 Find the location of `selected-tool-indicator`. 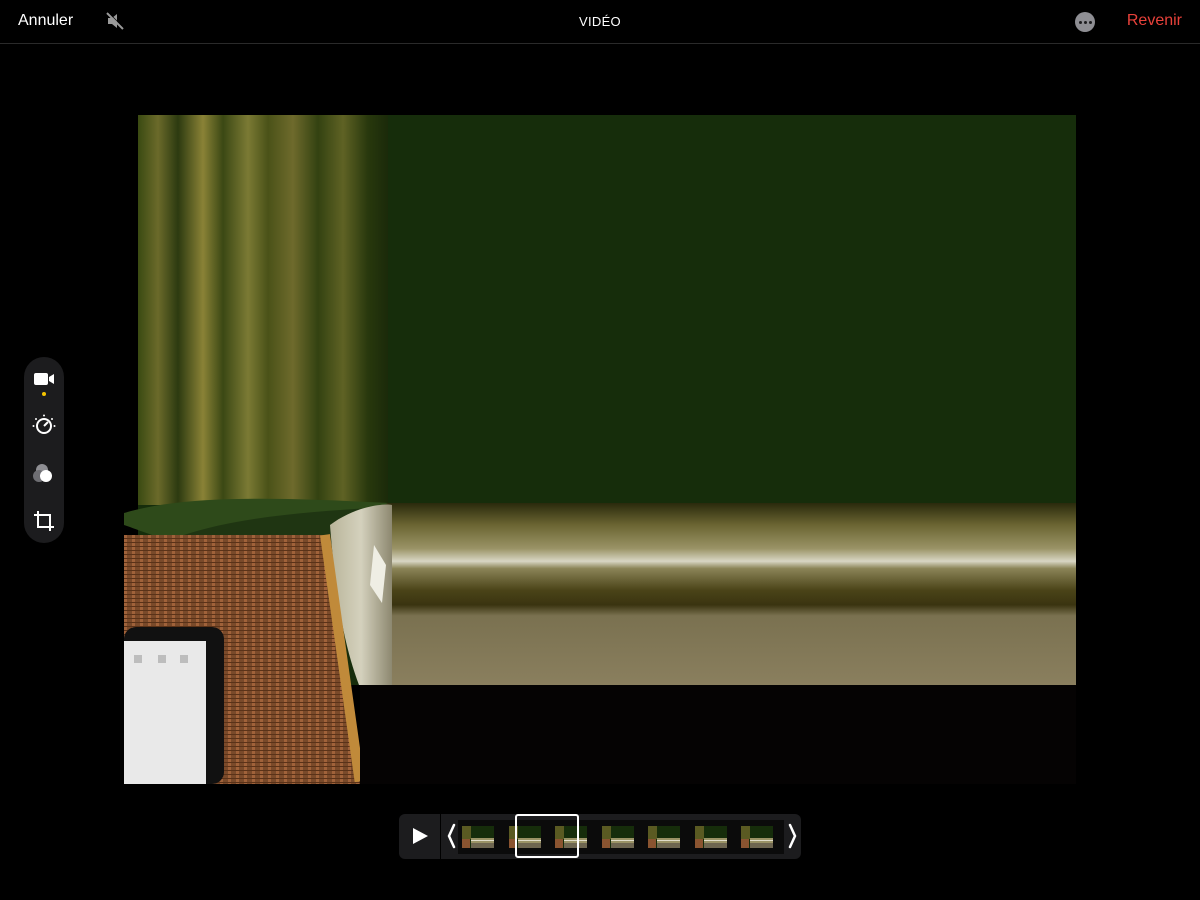

selected-tool-indicator is located at coordinates (44, 394).